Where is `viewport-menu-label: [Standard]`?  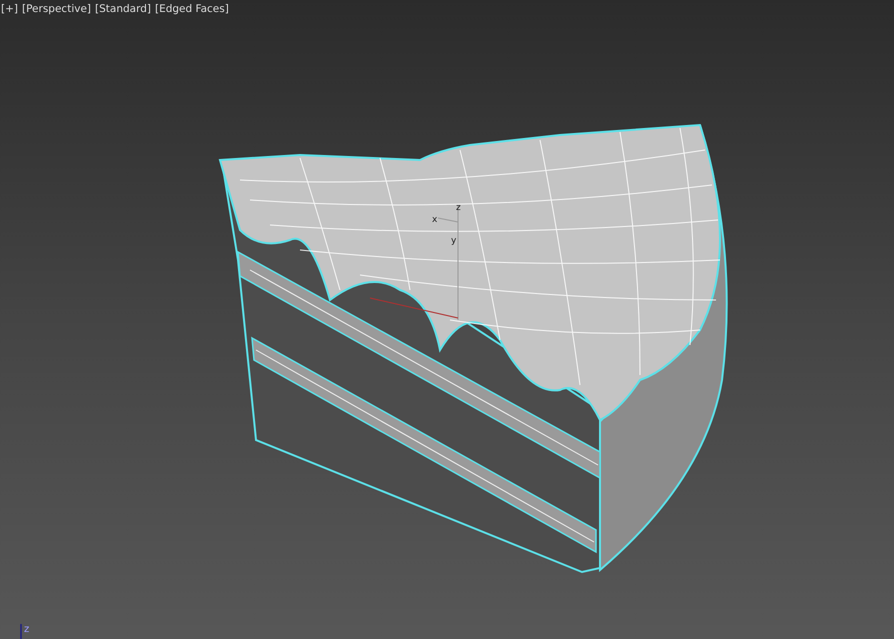 viewport-menu-label: [Standard] is located at coordinates (123, 9).